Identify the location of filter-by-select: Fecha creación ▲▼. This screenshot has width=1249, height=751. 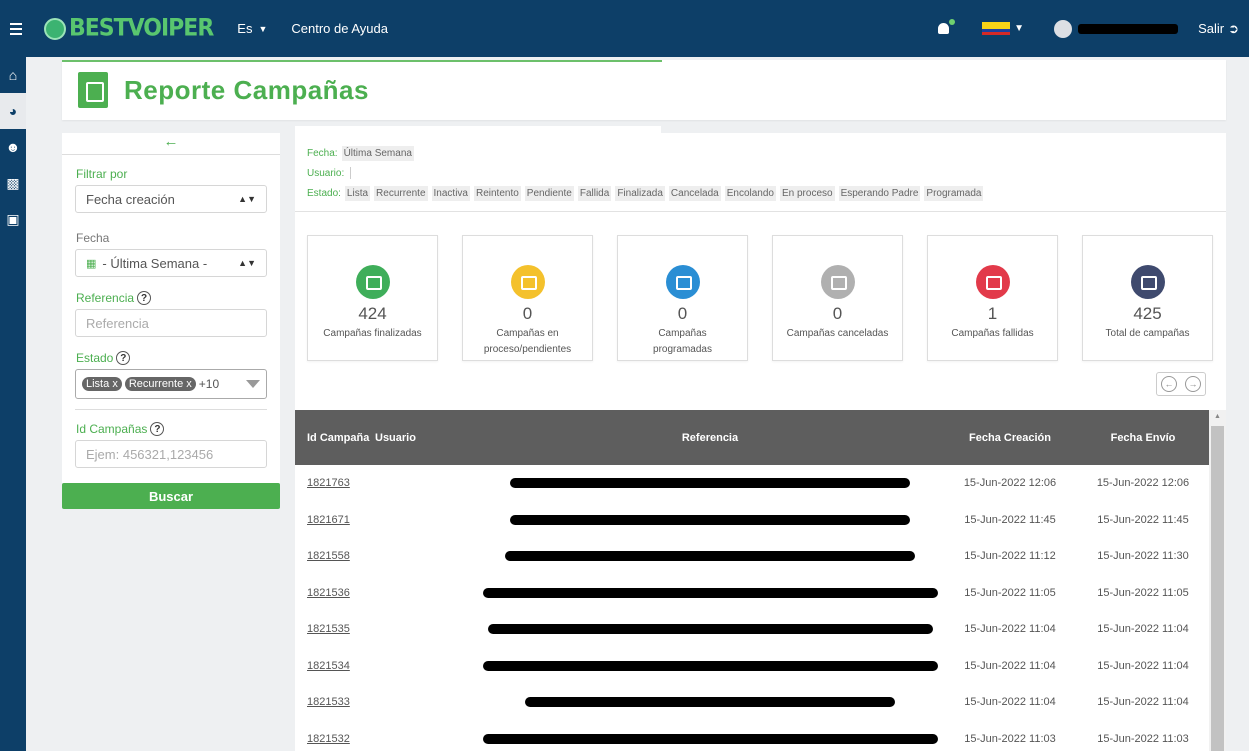
(171, 199).